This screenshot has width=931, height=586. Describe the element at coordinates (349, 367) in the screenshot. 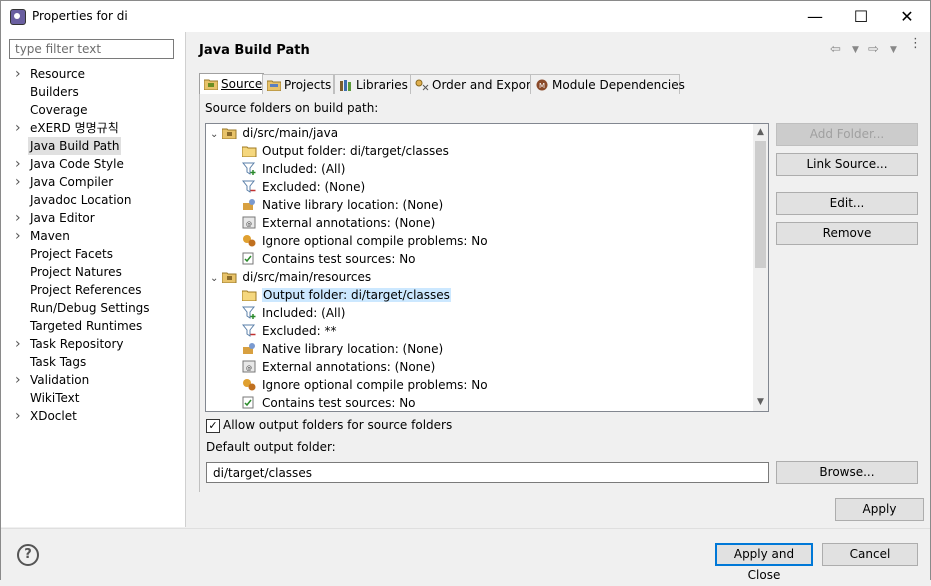

I see `source-attribute-label: External annotations: (None)` at that location.